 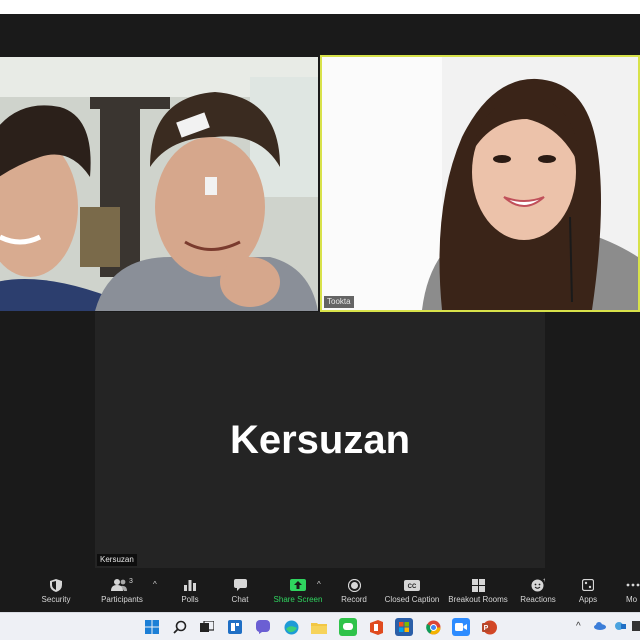 I want to click on office-icon, so click(x=376, y=627).